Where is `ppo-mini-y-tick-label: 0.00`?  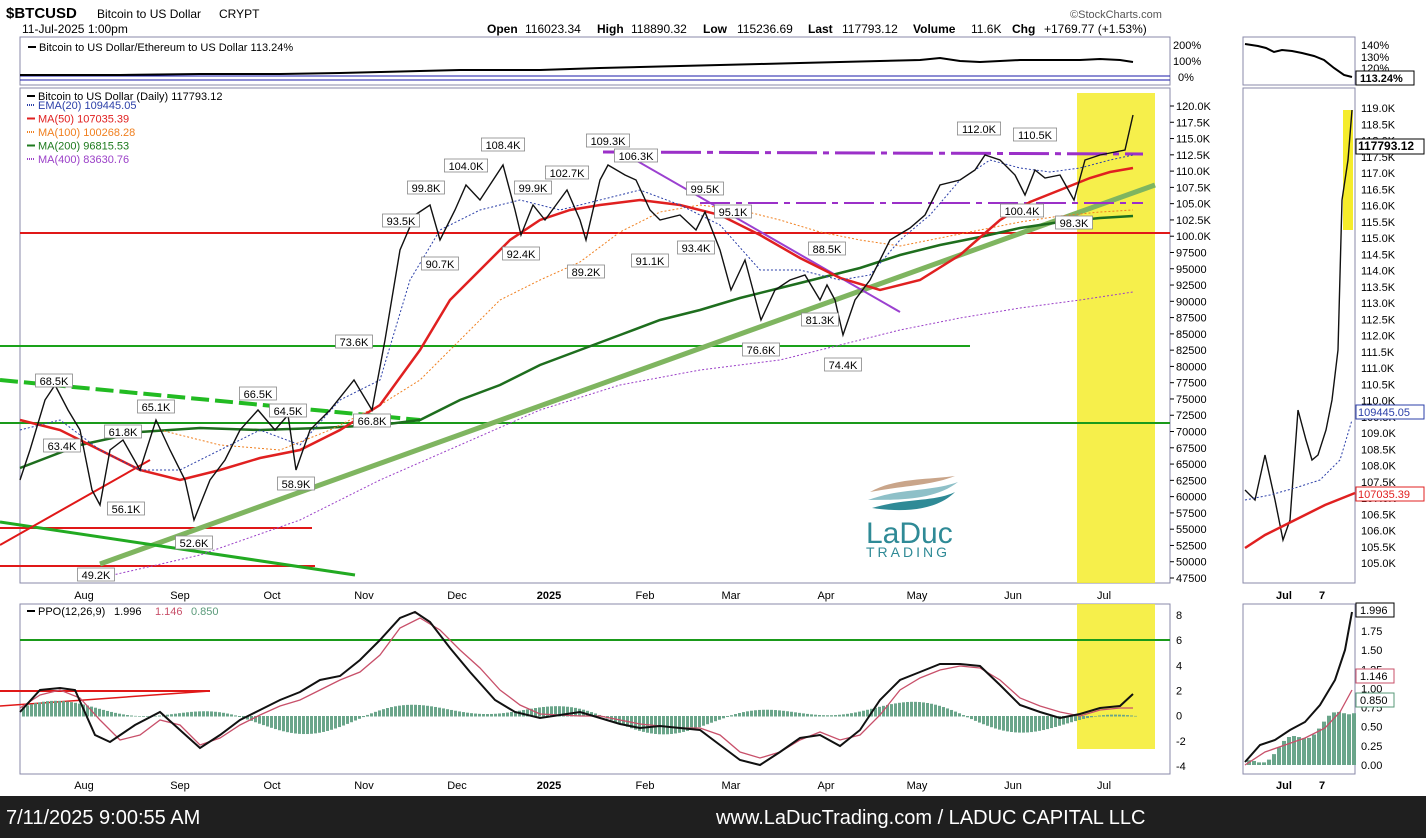 ppo-mini-y-tick-label: 0.00 is located at coordinates (1371, 766).